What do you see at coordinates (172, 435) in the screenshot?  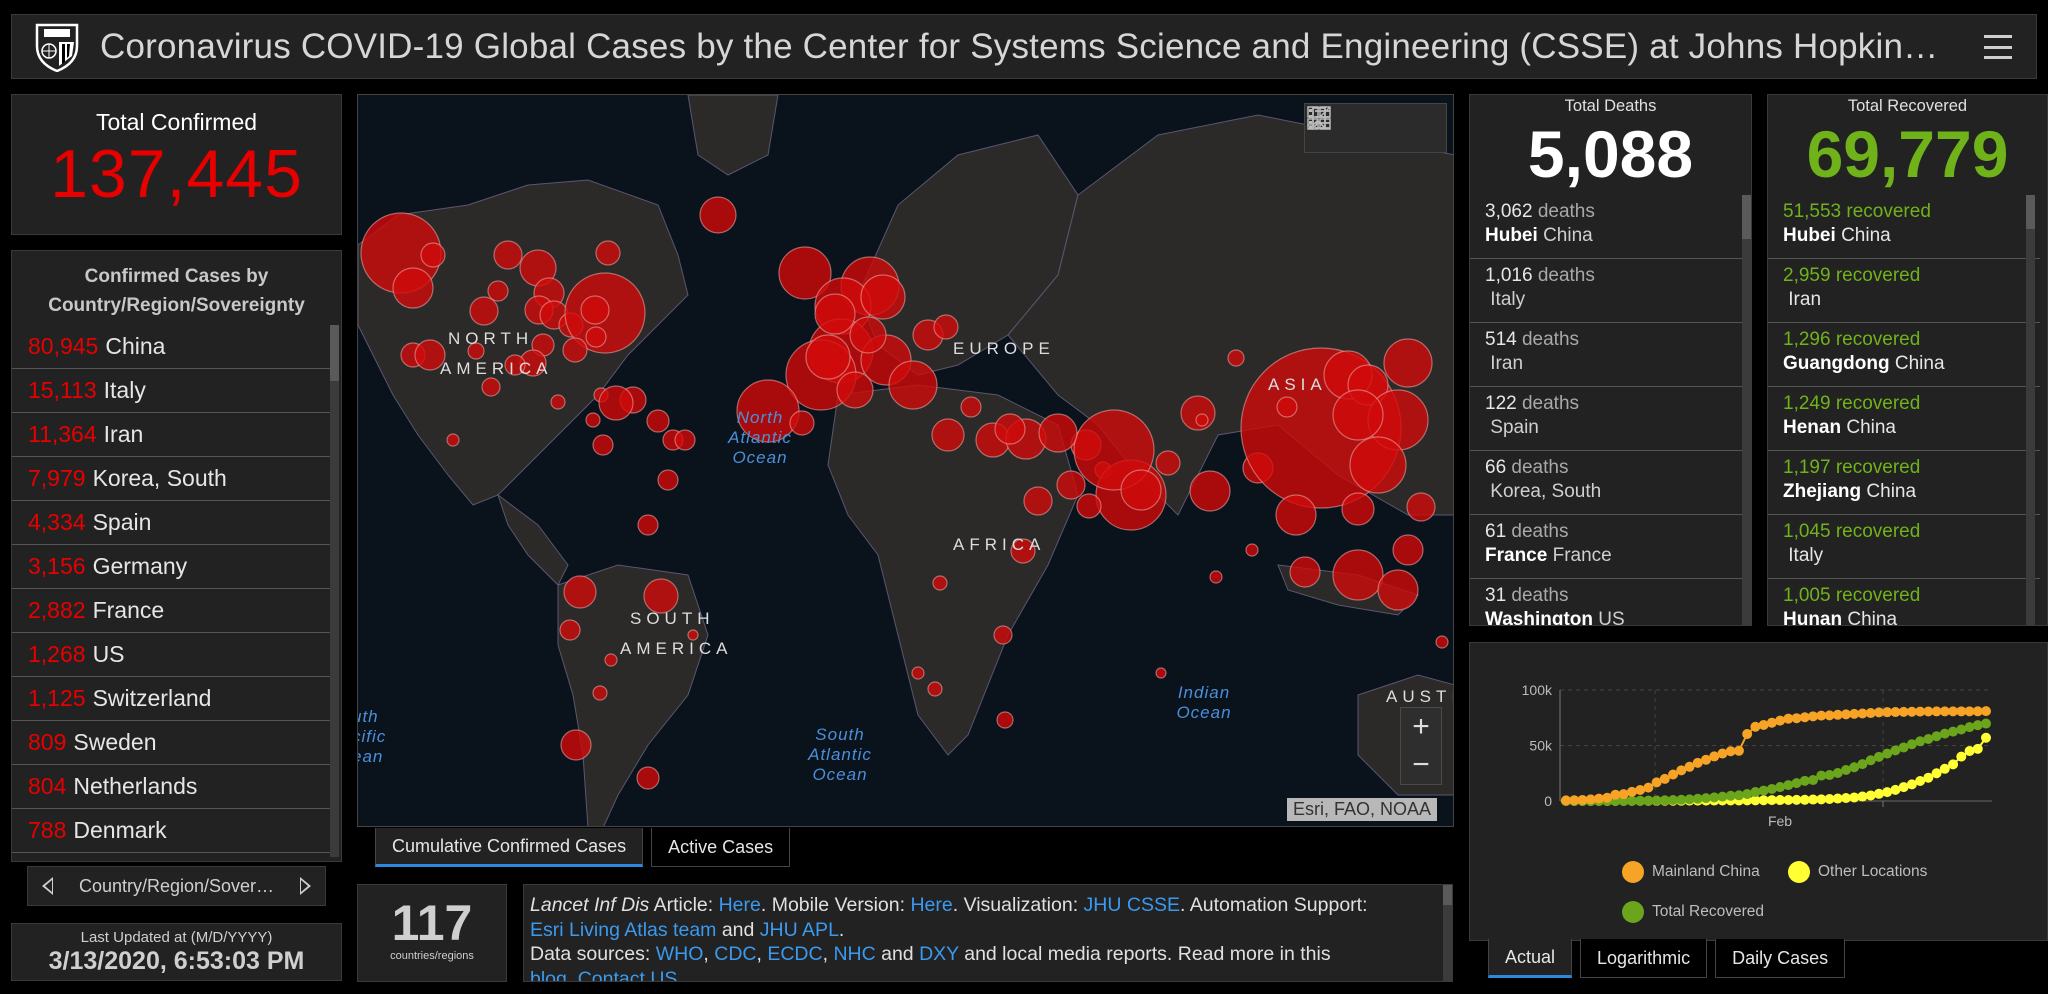 I see `country-list-item: 11,364 Iran` at bounding box center [172, 435].